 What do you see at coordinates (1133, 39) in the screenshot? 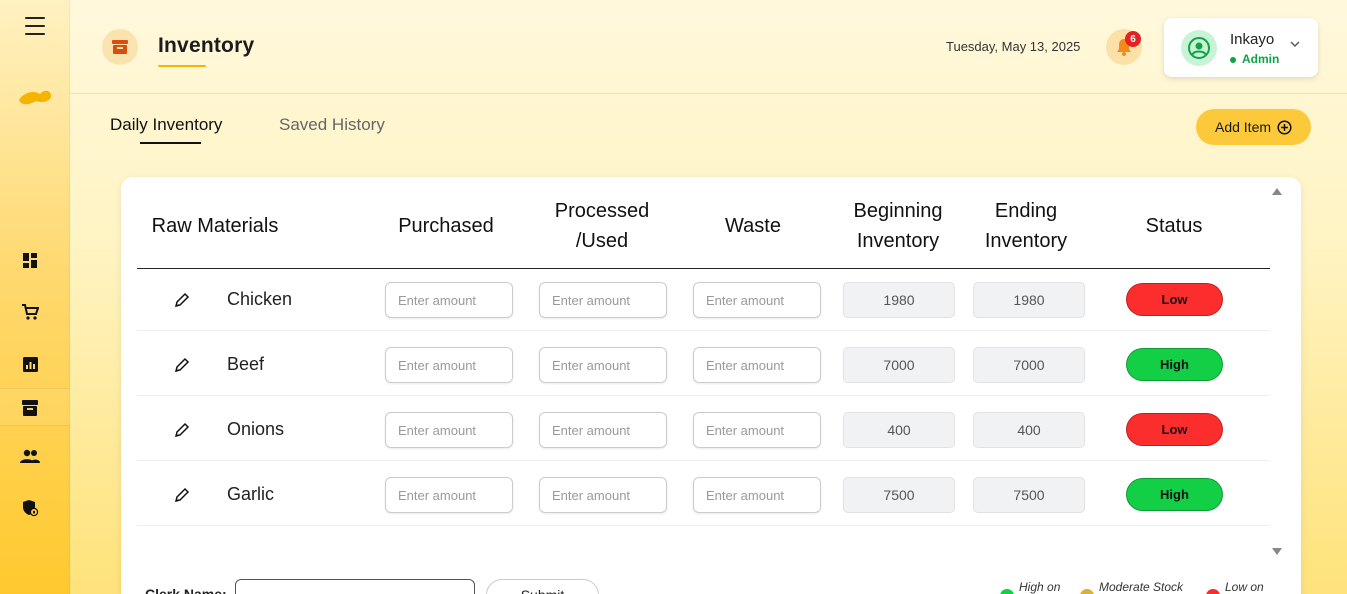
I see `notification-badge: 6` at bounding box center [1133, 39].